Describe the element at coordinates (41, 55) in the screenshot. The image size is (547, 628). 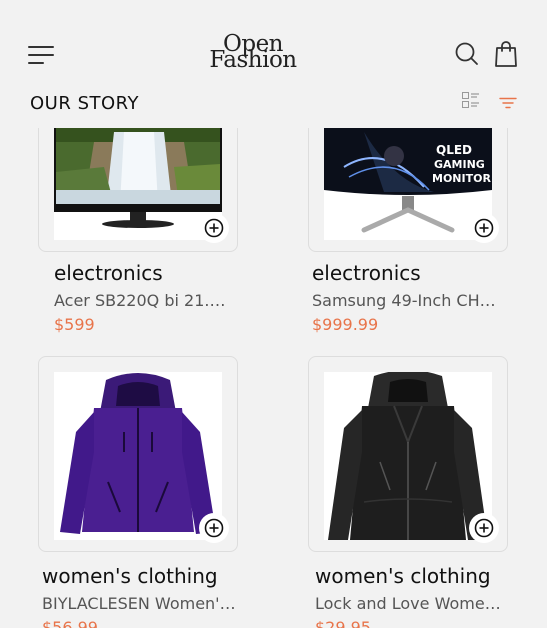
I see `menu-icon` at that location.